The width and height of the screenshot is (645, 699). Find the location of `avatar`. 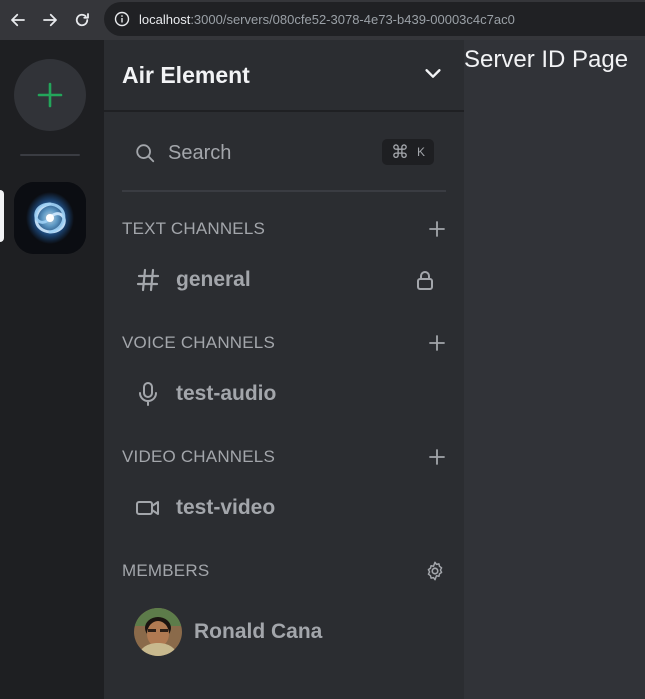

avatar is located at coordinates (158, 632).